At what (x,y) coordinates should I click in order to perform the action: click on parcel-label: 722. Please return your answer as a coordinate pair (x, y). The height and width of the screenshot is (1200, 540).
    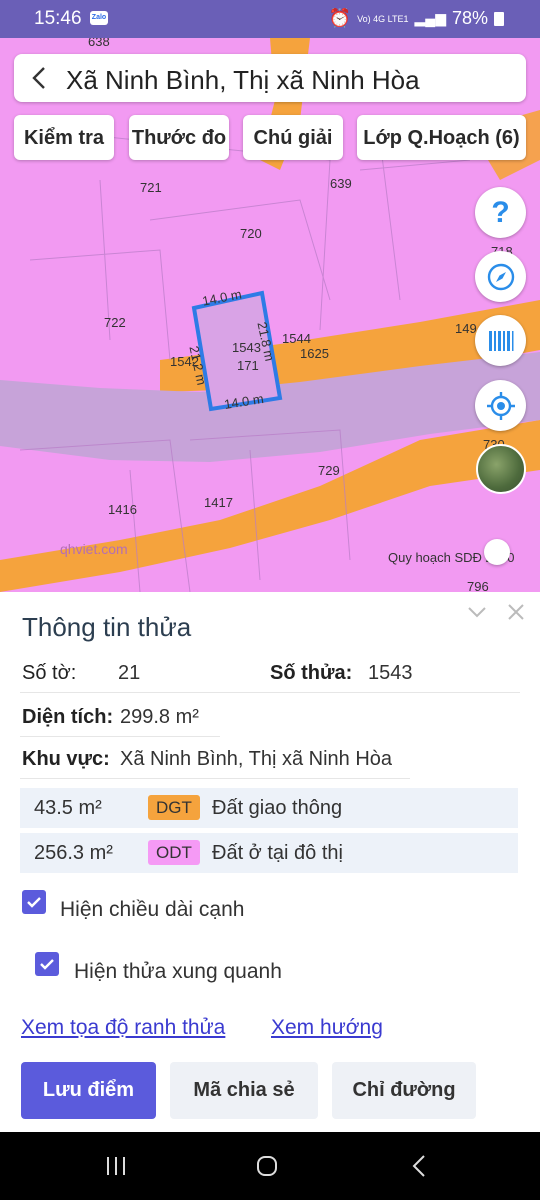
    Looking at the image, I should click on (115, 322).